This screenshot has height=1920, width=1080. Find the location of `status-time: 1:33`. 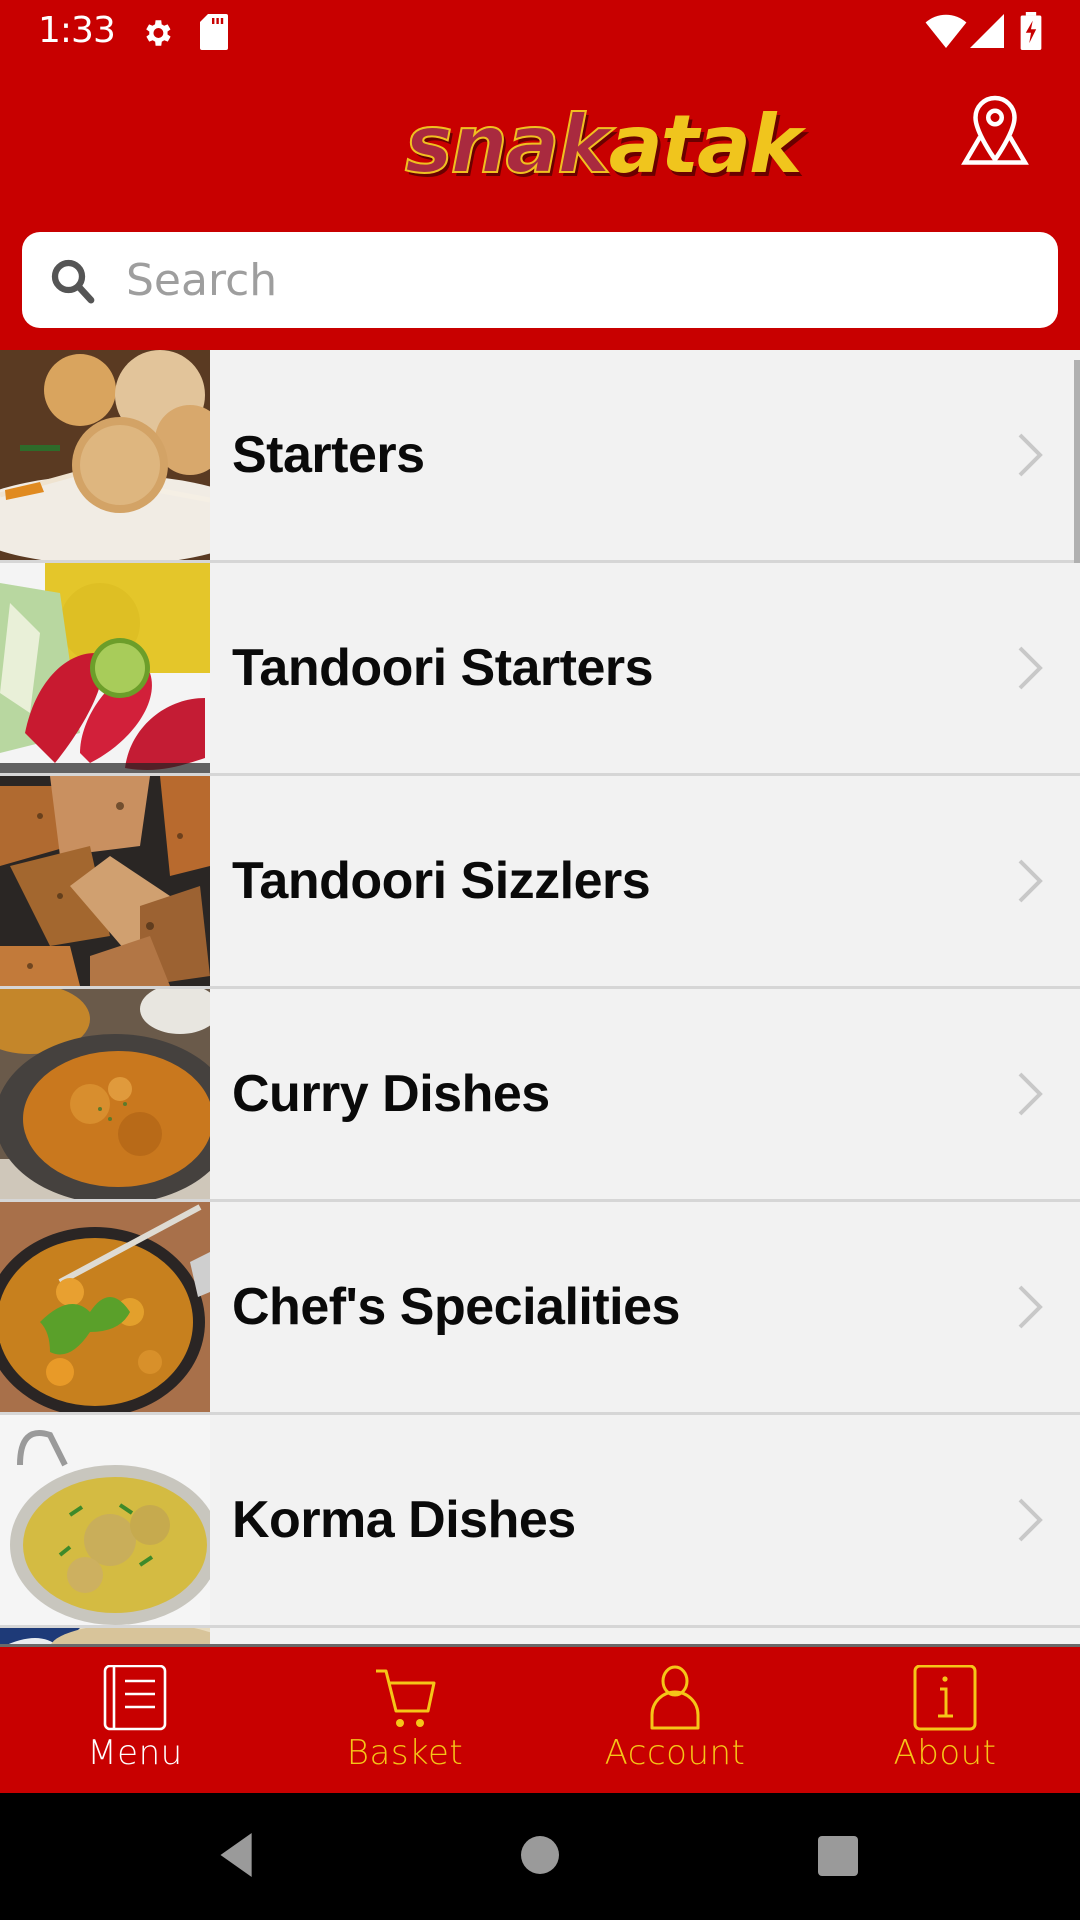

status-time: 1:33 is located at coordinates (77, 30).